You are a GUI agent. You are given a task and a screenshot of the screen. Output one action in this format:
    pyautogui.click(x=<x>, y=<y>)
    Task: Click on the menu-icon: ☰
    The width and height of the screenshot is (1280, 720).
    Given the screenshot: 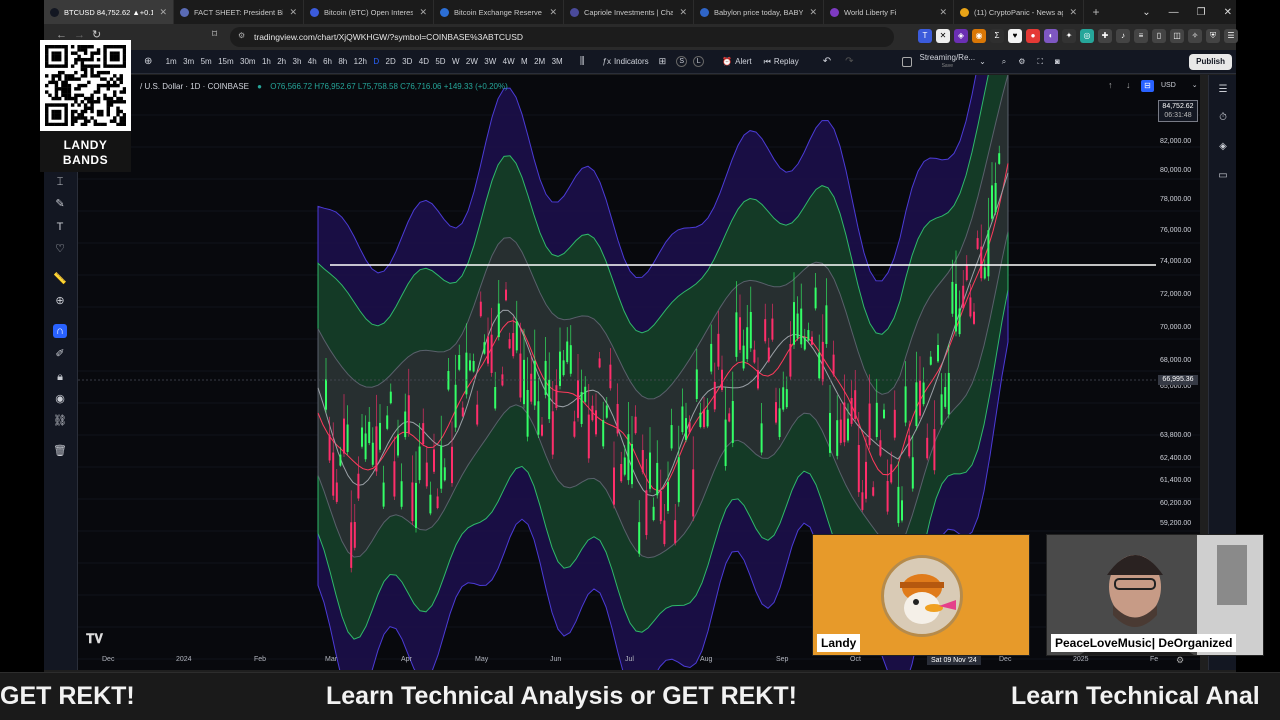 What is the action you would take?
    pyautogui.click(x=1231, y=36)
    